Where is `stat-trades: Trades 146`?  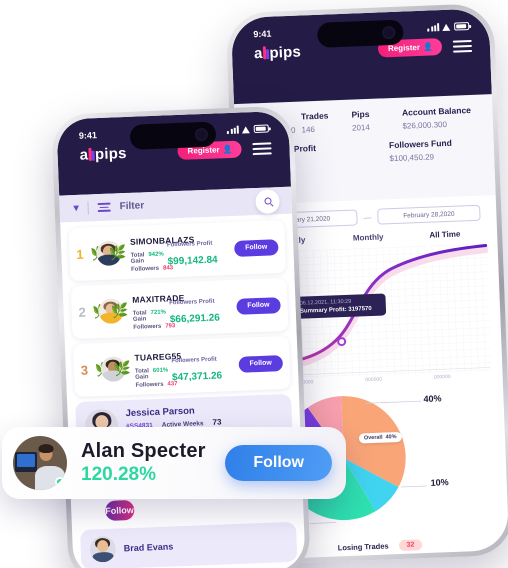
stat-trades: Trades 146 is located at coordinates (324, 122).